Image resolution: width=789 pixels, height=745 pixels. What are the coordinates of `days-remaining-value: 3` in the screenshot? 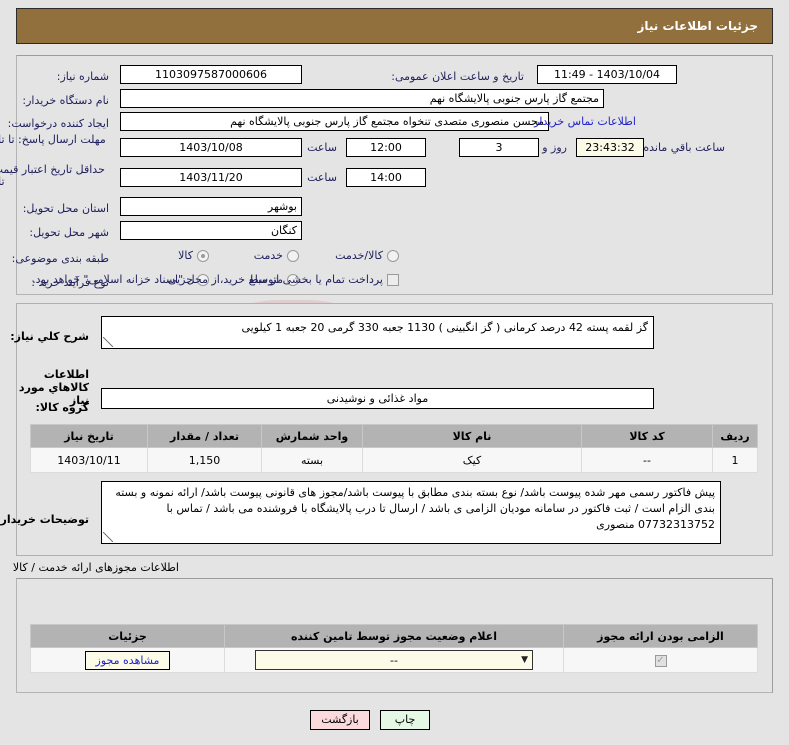 It's located at (499, 147).